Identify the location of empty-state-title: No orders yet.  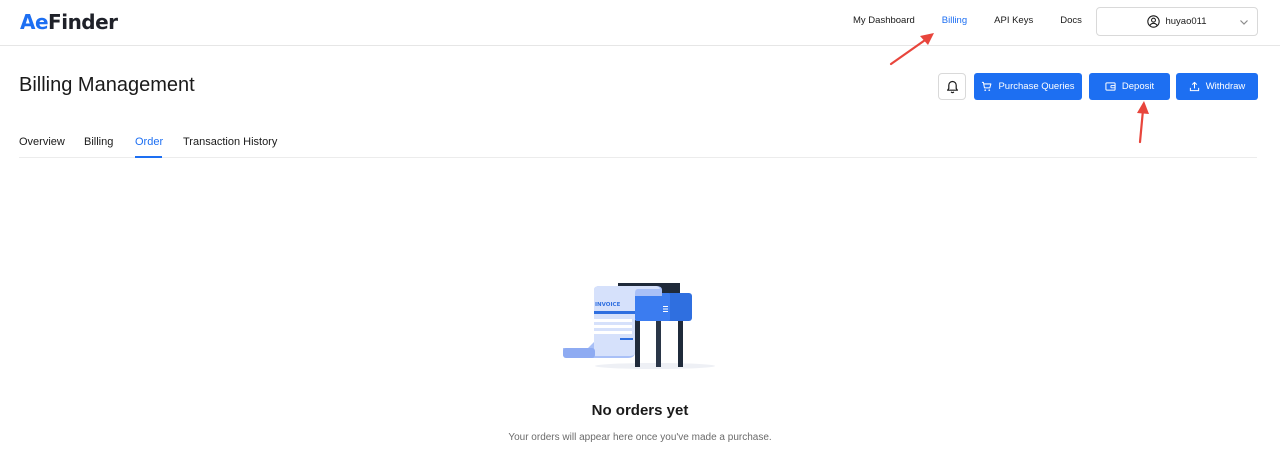
(640, 410).